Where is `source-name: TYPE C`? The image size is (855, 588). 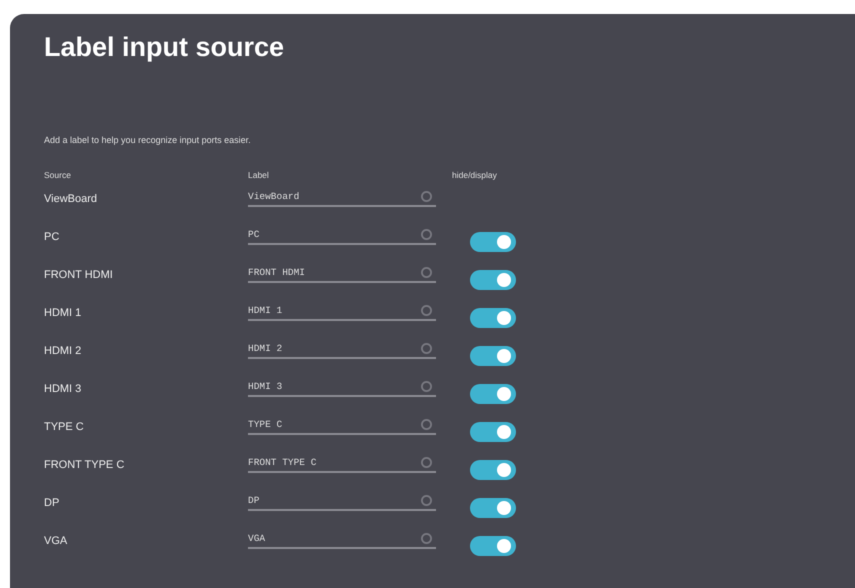
source-name: TYPE C is located at coordinates (64, 427).